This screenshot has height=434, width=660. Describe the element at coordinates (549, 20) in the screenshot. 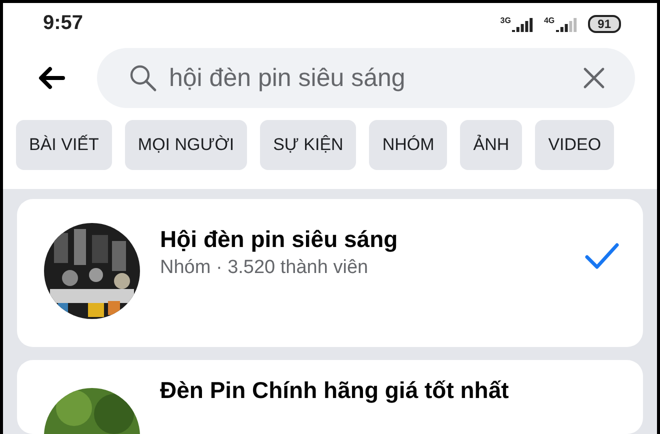

I see `network-label: 4G` at that location.